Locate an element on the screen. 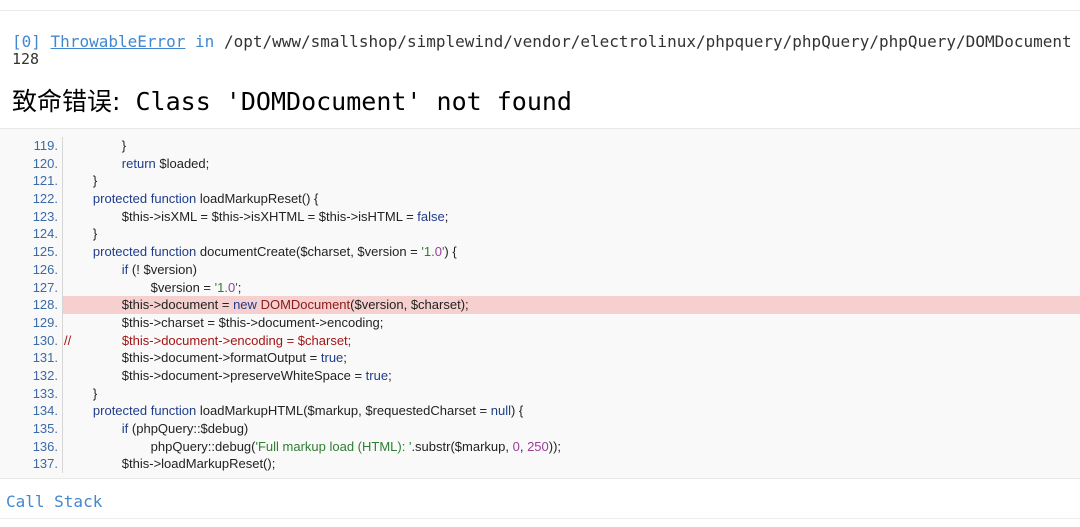  top-divider is located at coordinates (540, 10).